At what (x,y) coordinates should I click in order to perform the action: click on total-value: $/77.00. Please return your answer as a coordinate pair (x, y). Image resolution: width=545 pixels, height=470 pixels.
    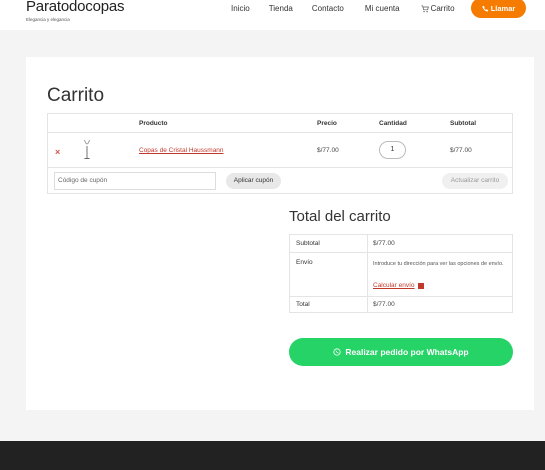
    Looking at the image, I should click on (384, 304).